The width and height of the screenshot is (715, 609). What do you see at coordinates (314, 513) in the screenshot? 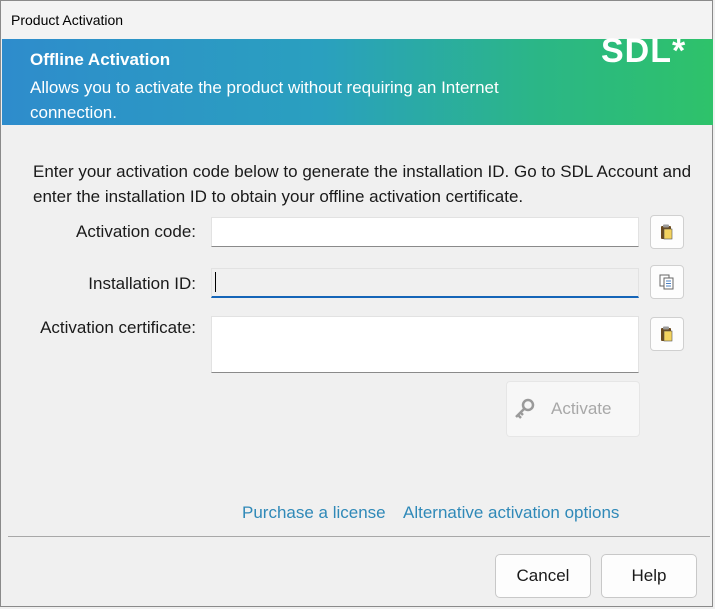
I see `purchase-license-link: Purchase a license` at bounding box center [314, 513].